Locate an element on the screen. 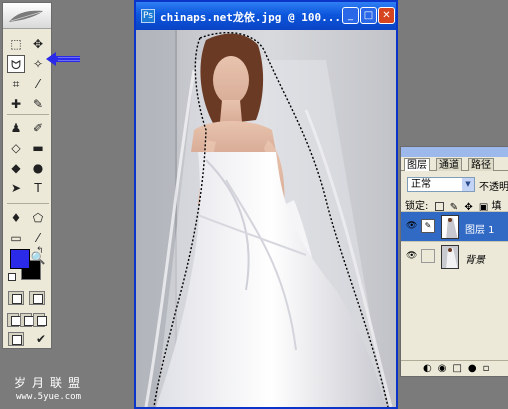  blur-icon: ◆ is located at coordinates (16, 168).